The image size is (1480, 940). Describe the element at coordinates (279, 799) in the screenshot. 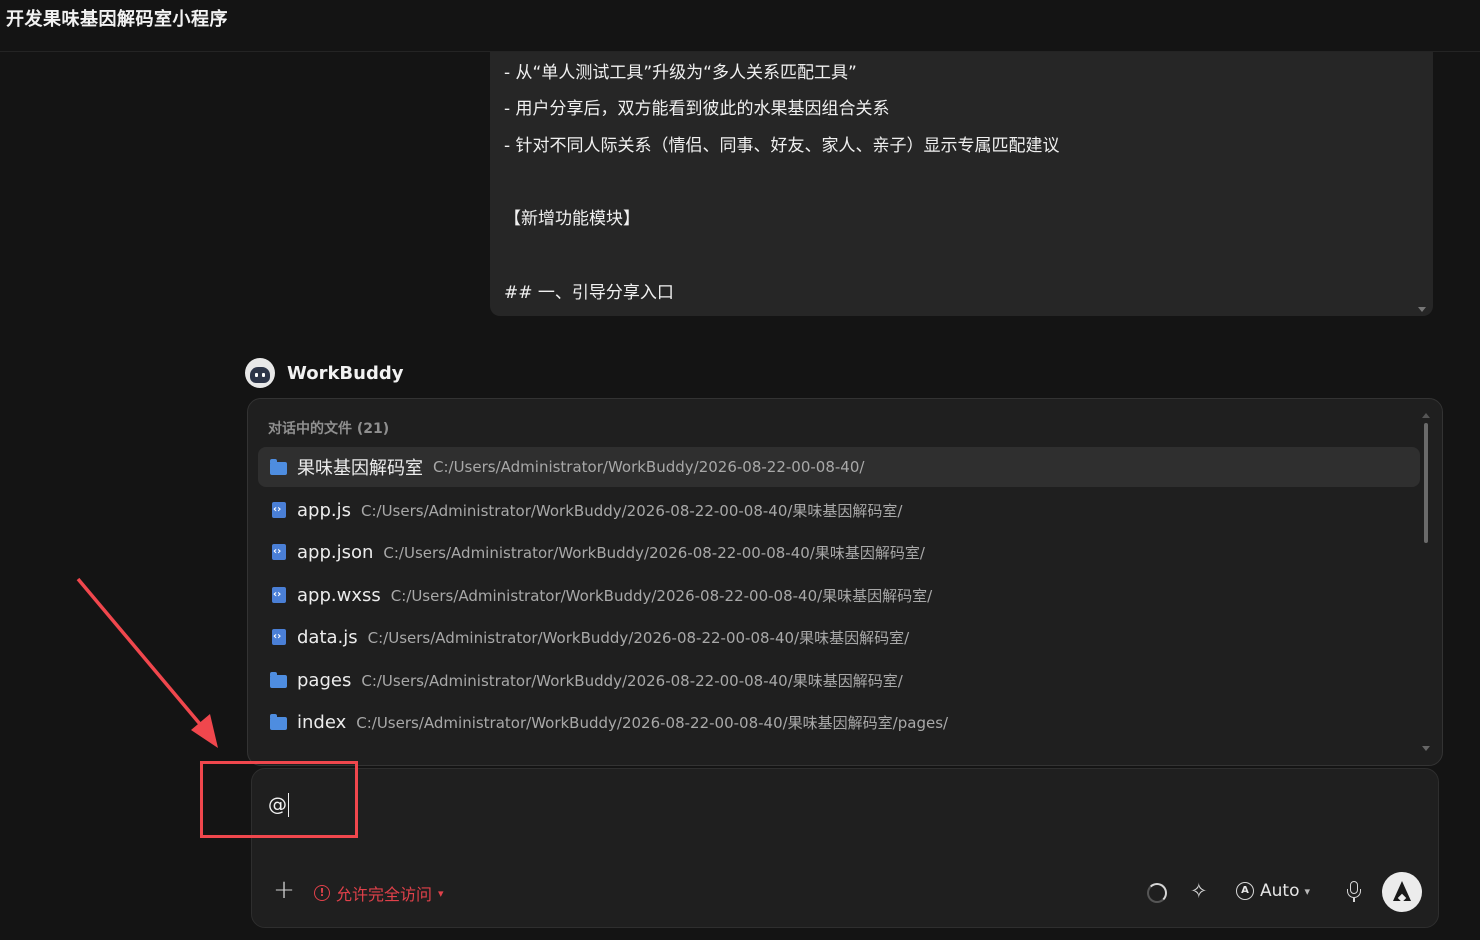

I see `annotation-highlight-box` at that location.